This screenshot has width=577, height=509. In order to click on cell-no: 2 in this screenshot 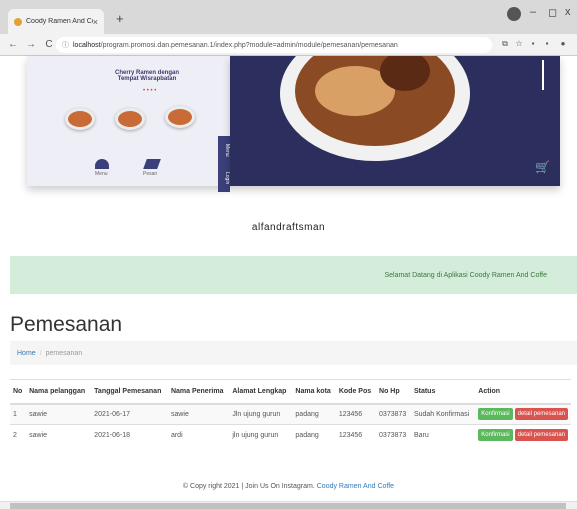, I will do `click(18, 435)`.